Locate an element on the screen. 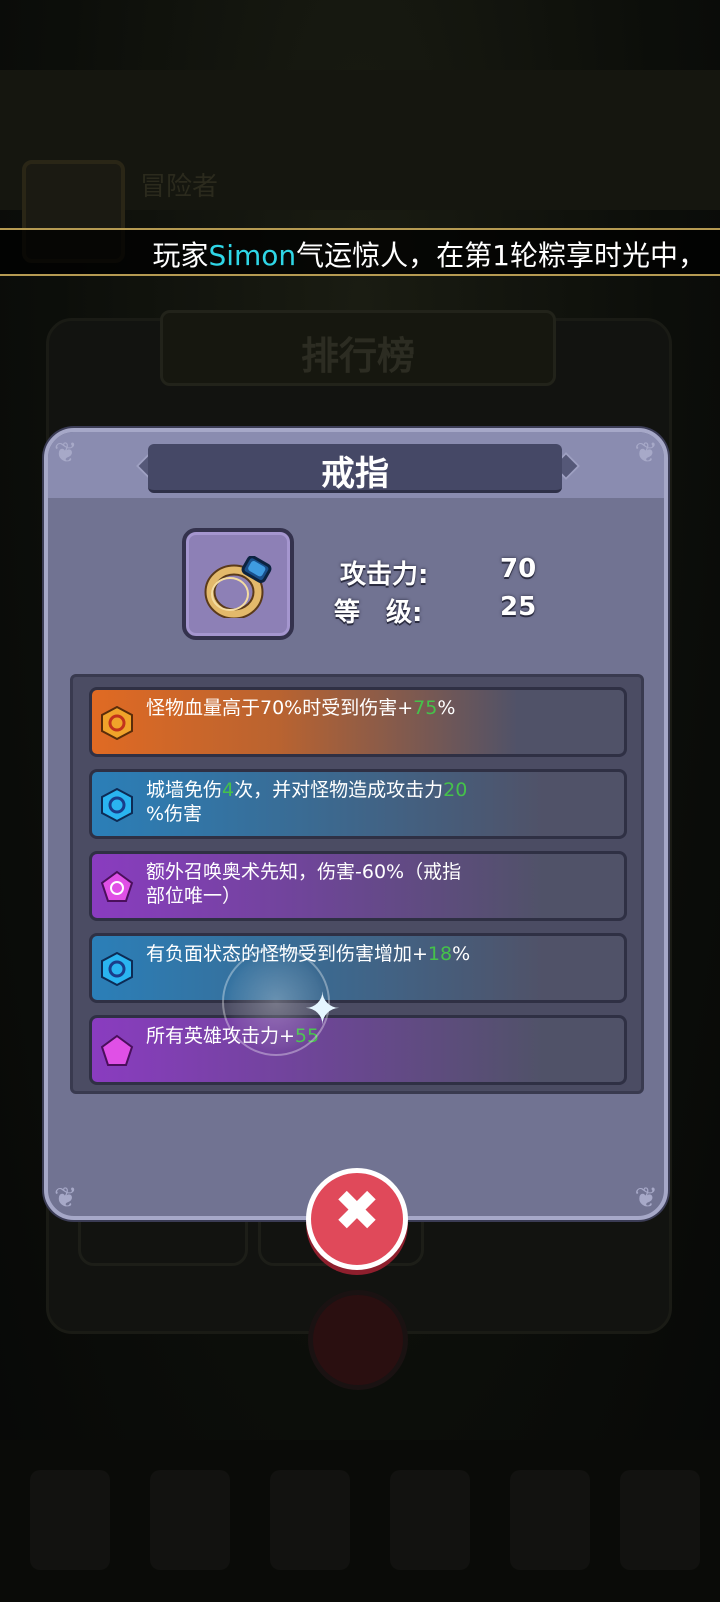 This screenshot has width=720, height=1602. ring-icon is located at coordinates (238, 587).